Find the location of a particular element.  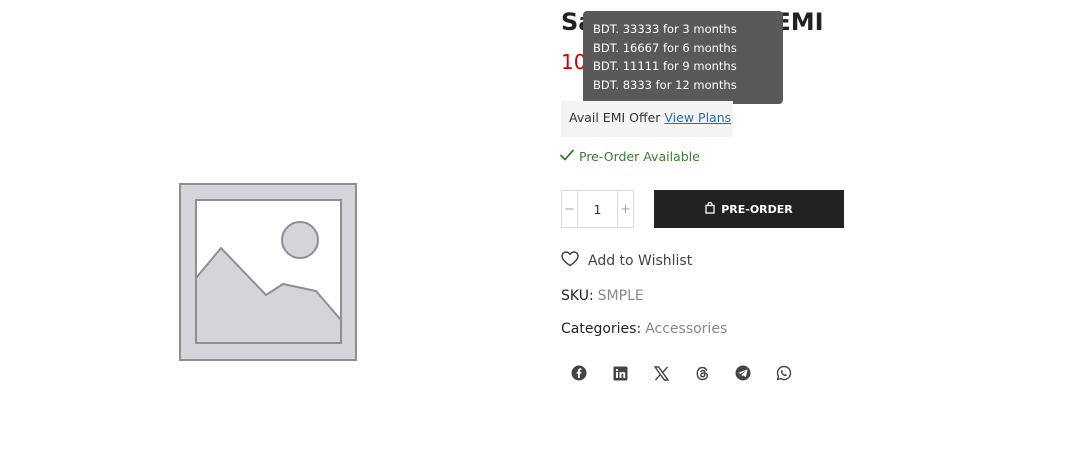

whatsapp-icon is located at coordinates (784, 373).